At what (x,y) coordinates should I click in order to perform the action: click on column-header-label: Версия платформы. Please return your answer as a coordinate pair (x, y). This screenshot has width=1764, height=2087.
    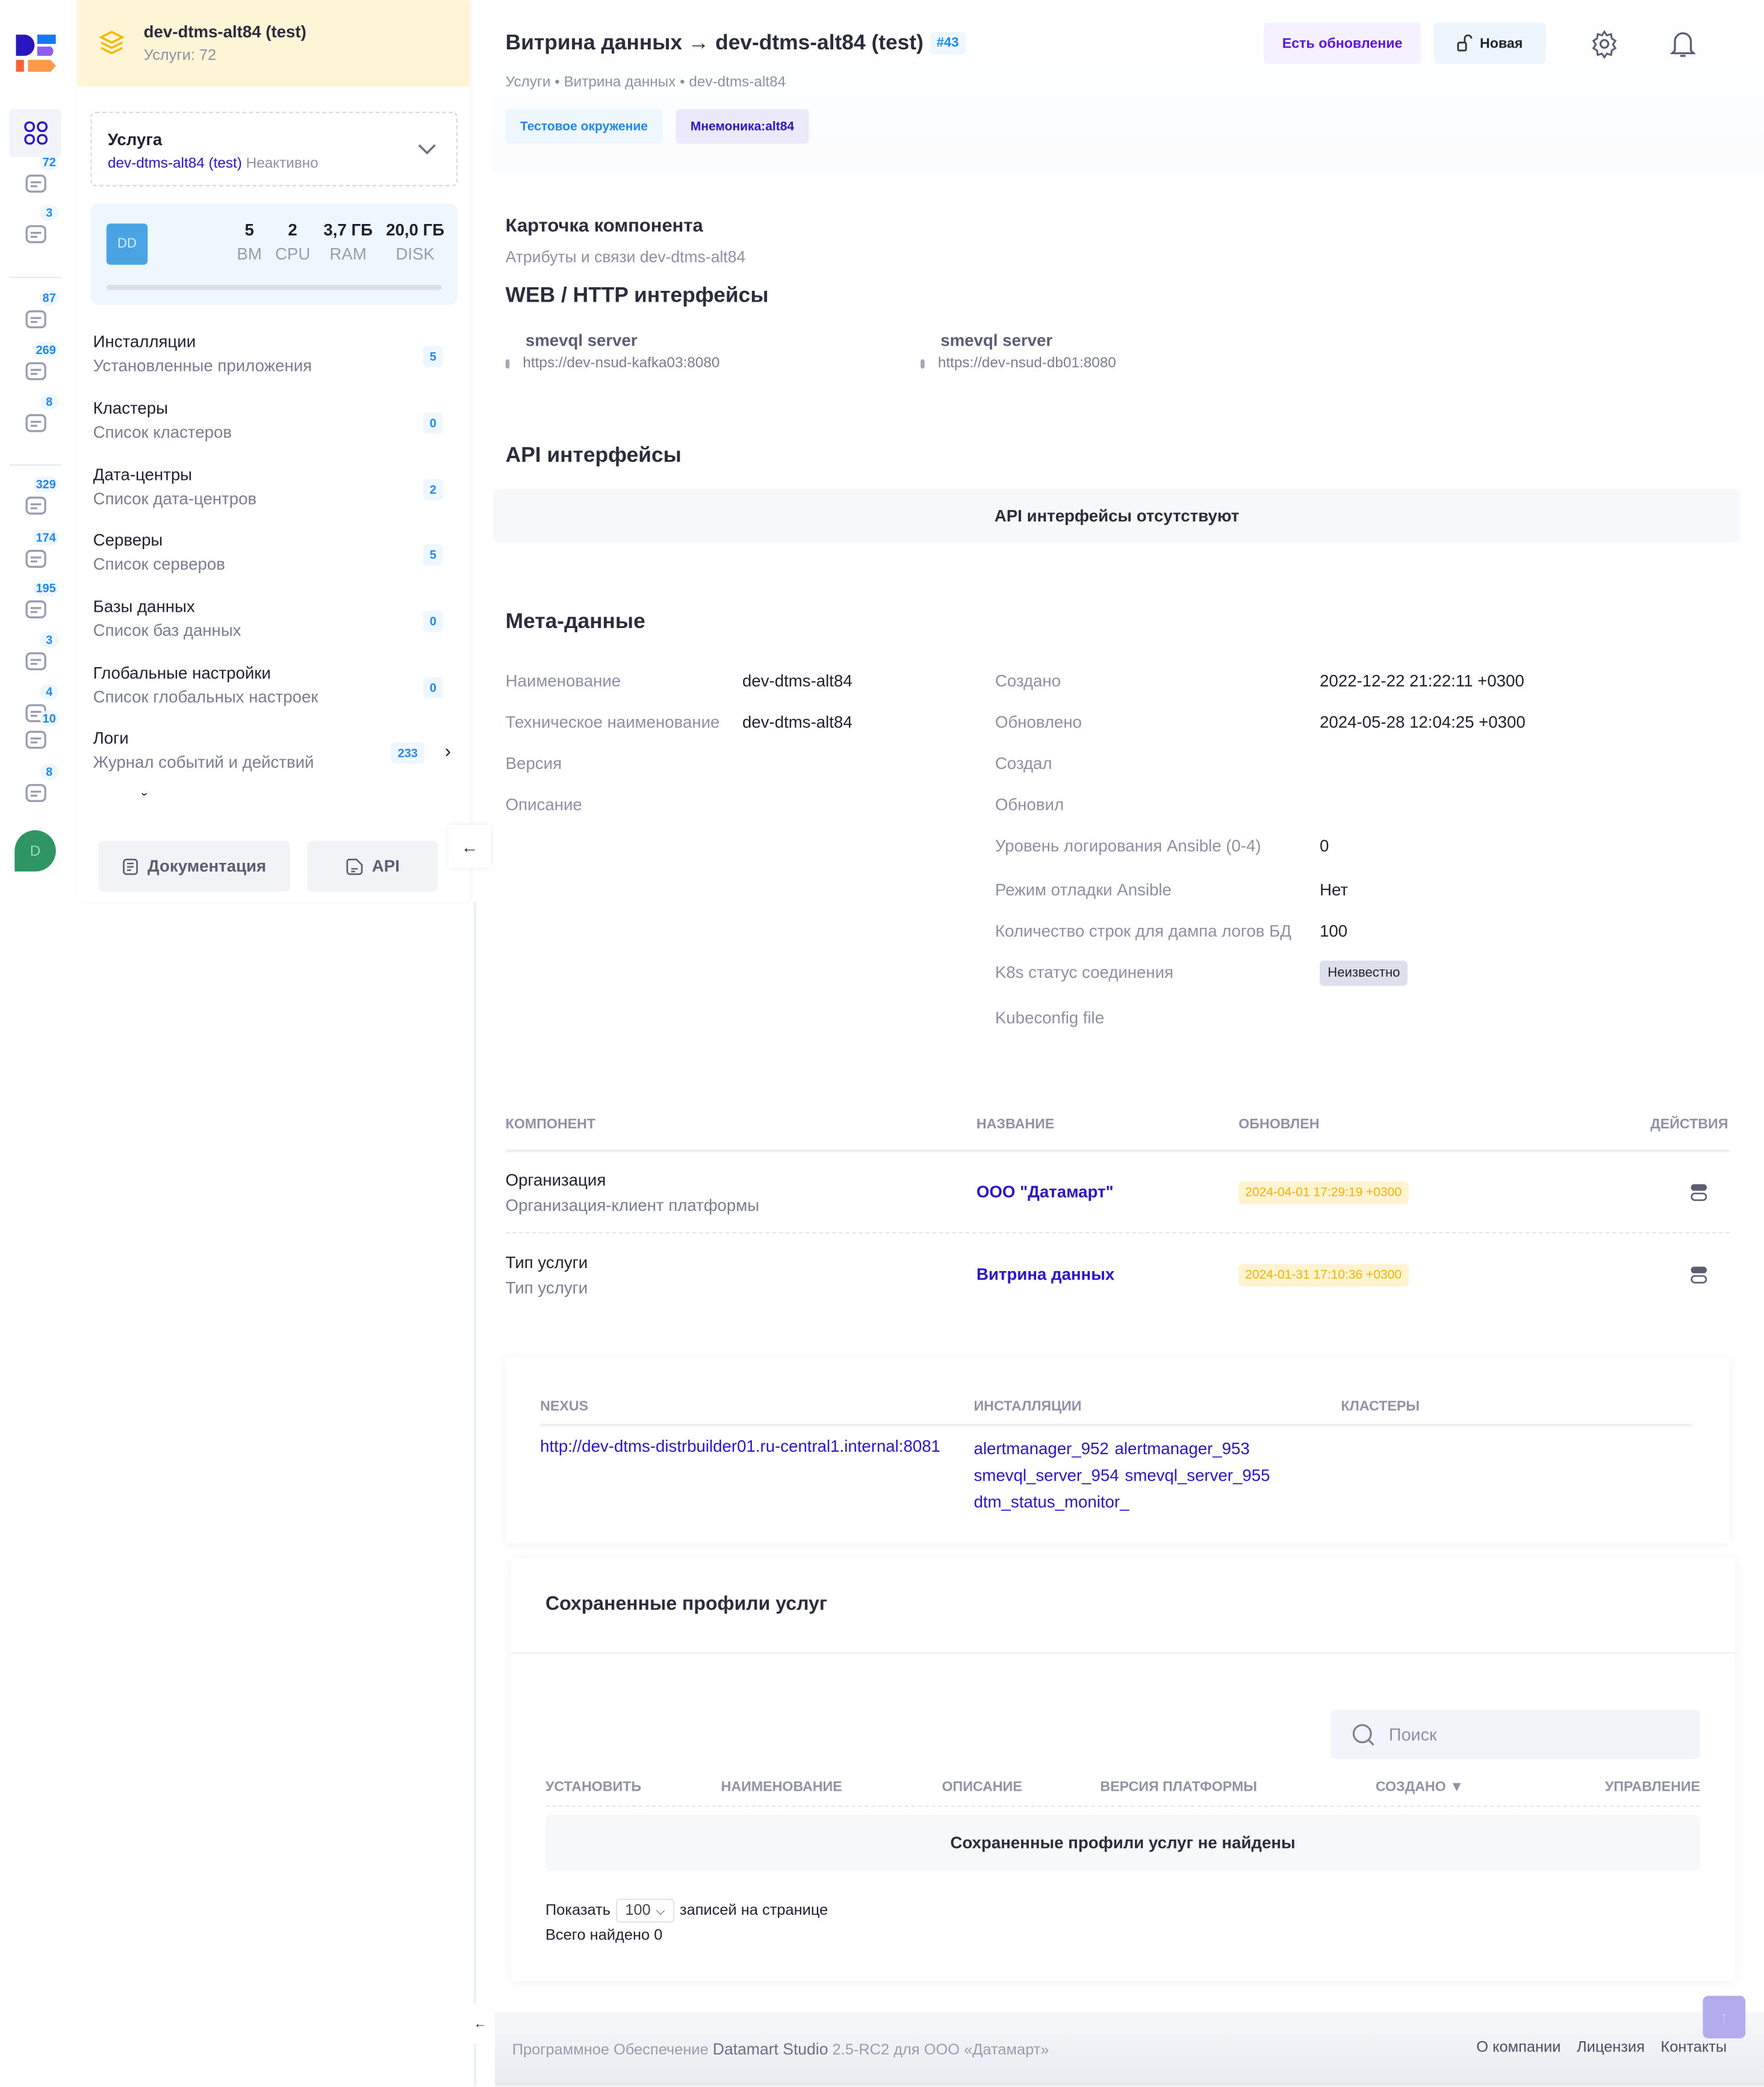
    Looking at the image, I should click on (1179, 1787).